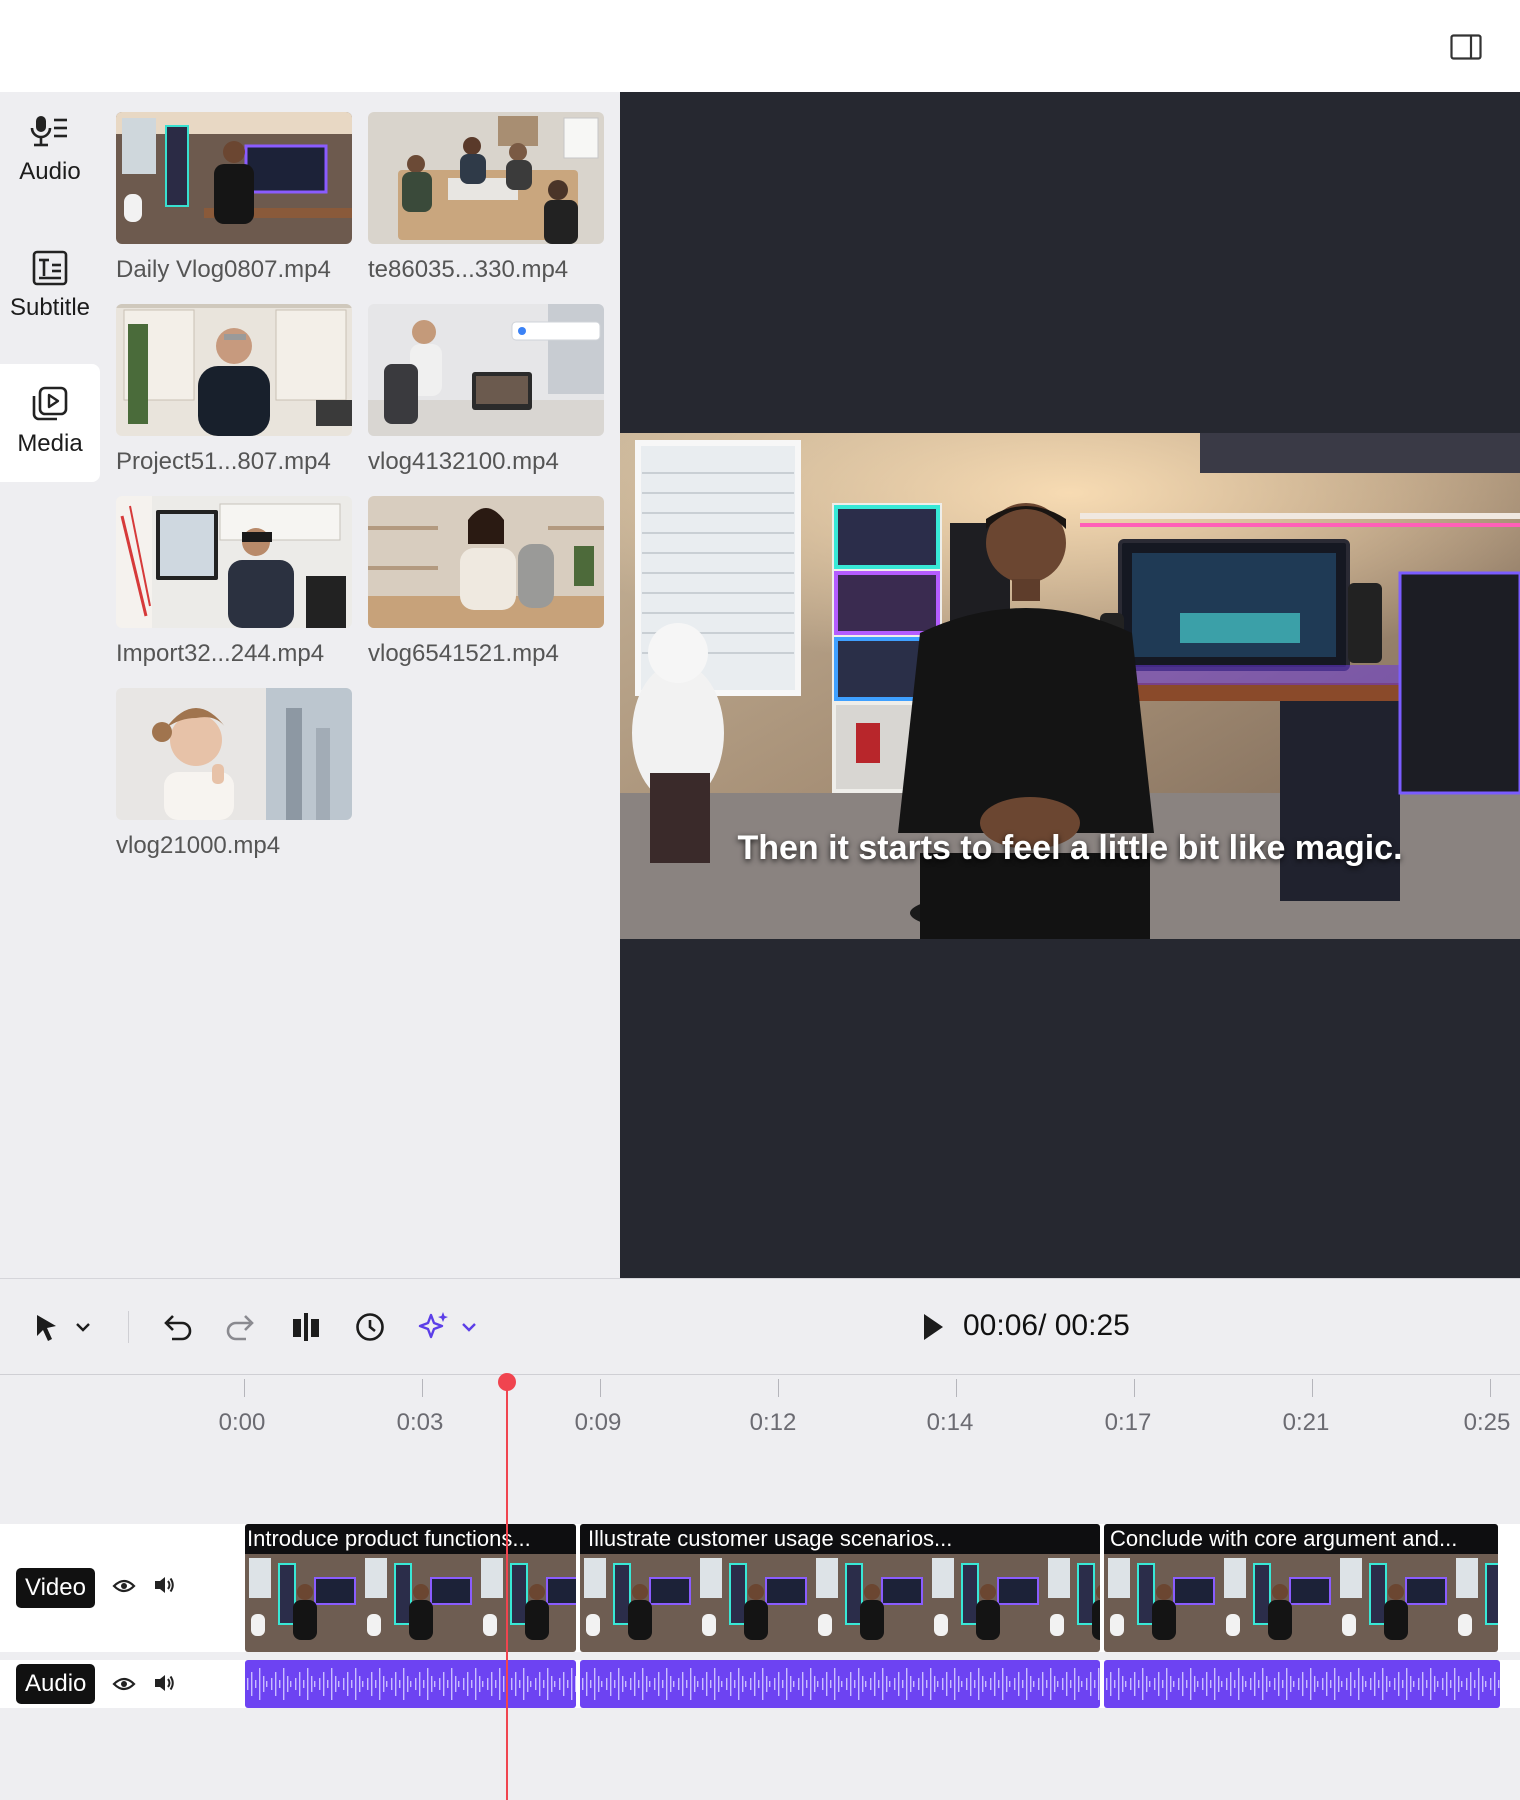  Describe the element at coordinates (1306, 1422) in the screenshot. I see `ruler-label: 0:21` at that location.